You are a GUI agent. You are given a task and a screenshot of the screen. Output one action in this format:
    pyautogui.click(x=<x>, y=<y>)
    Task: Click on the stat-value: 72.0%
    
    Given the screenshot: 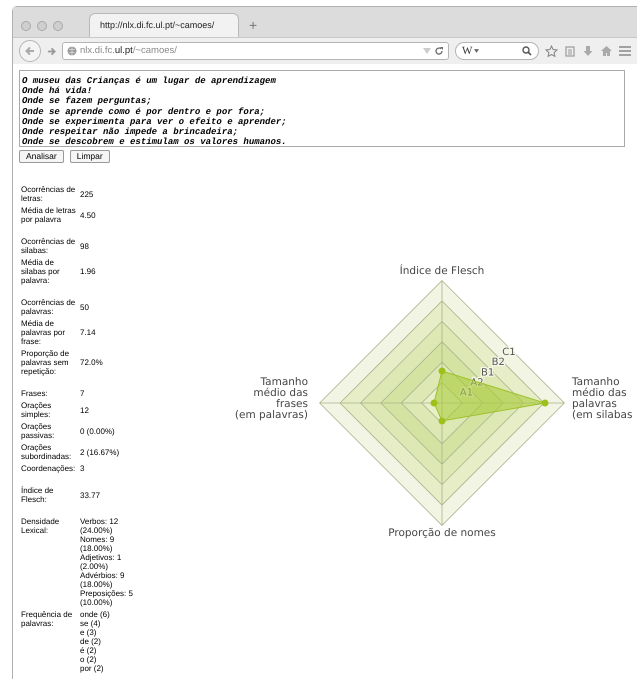 What is the action you would take?
    pyautogui.click(x=91, y=362)
    